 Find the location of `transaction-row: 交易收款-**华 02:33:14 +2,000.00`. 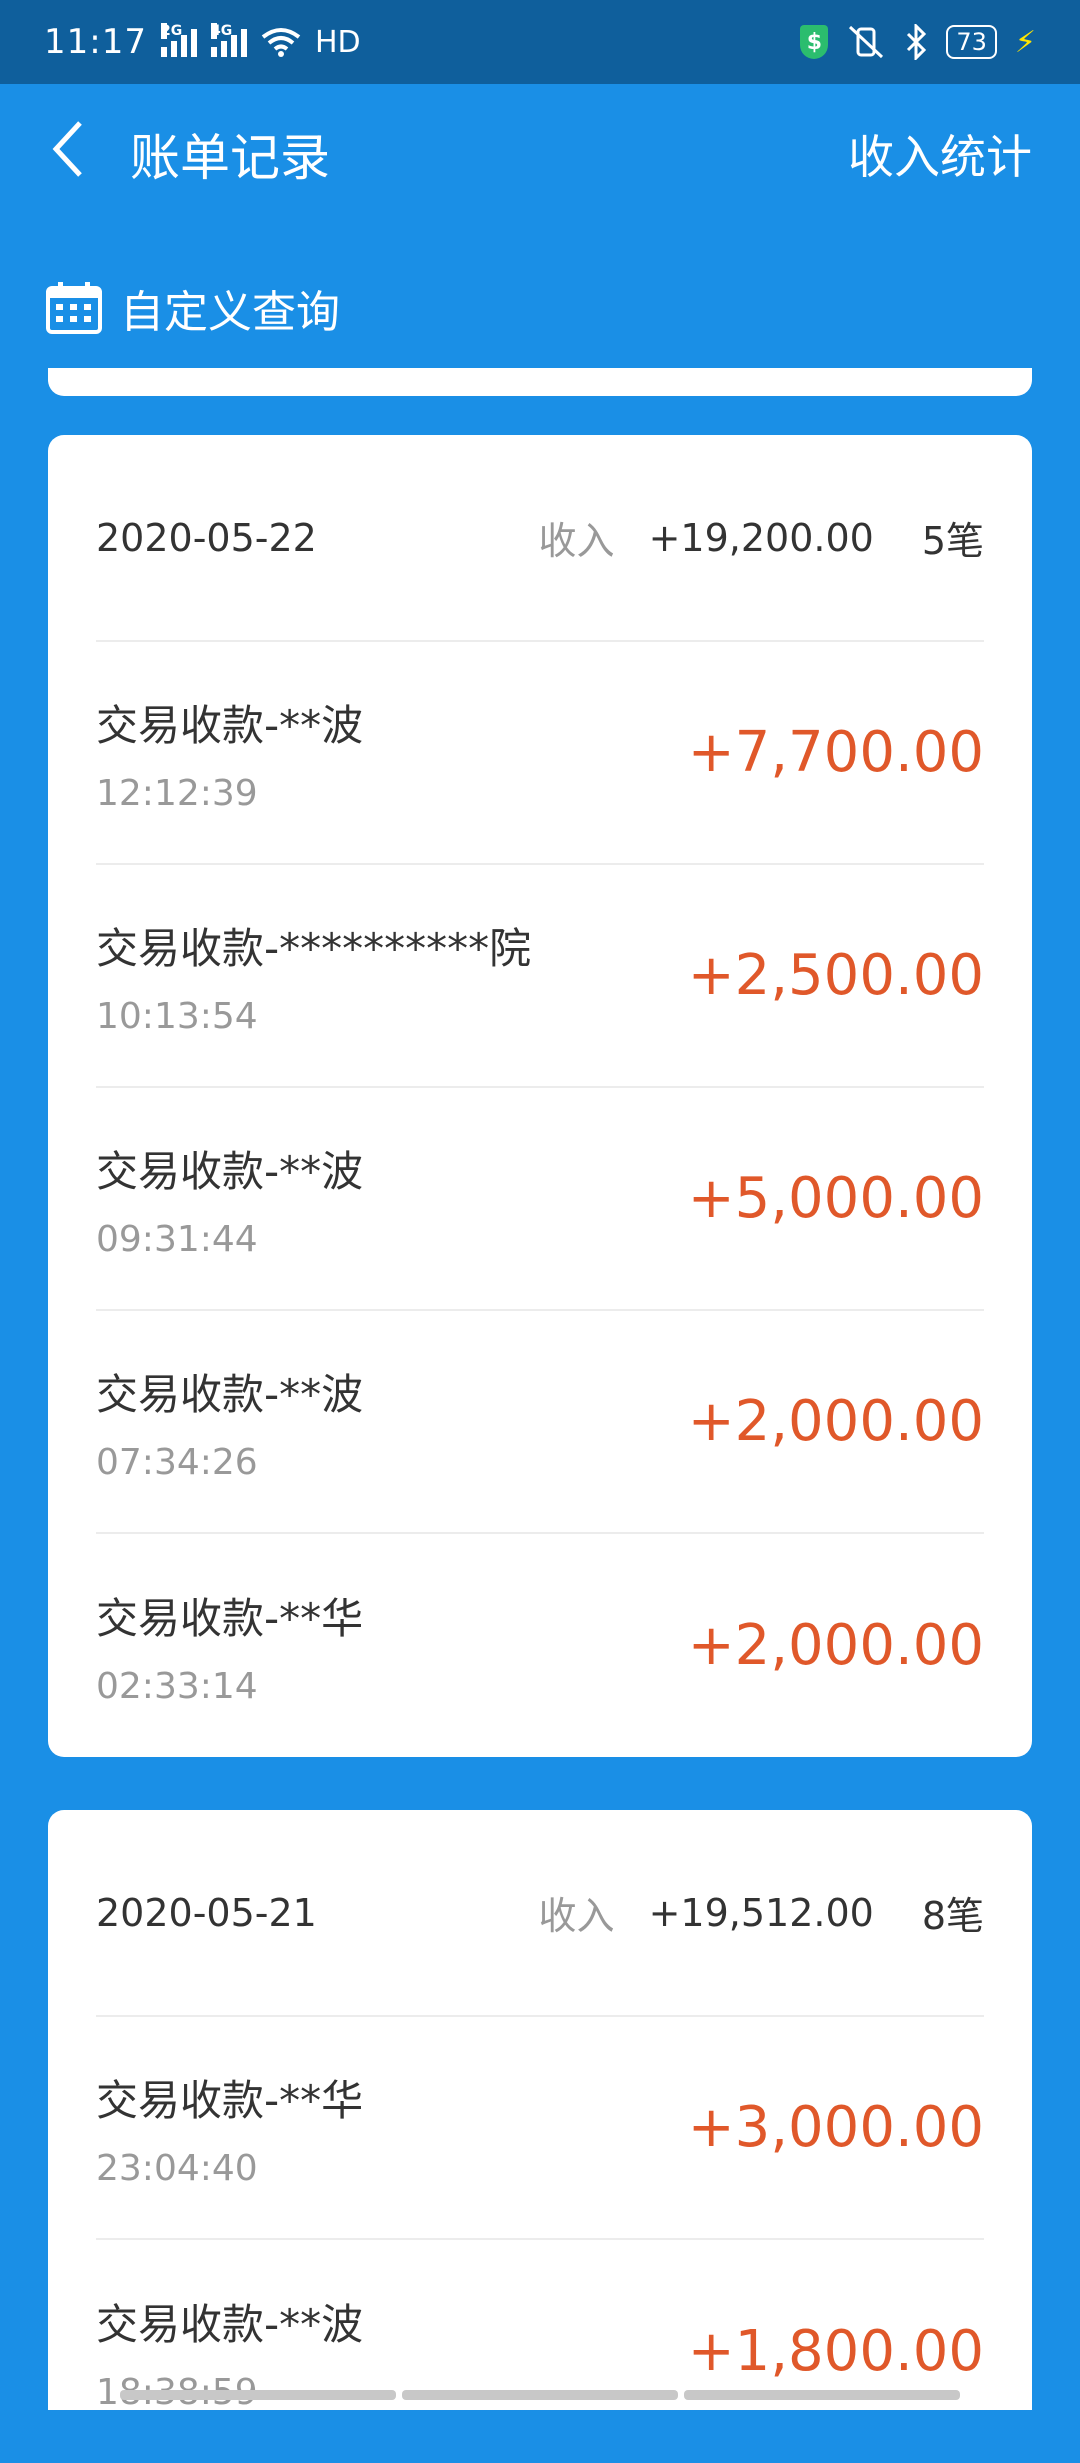

transaction-row: 交易收款-**华 02:33:14 +2,000.00 is located at coordinates (540, 1645).